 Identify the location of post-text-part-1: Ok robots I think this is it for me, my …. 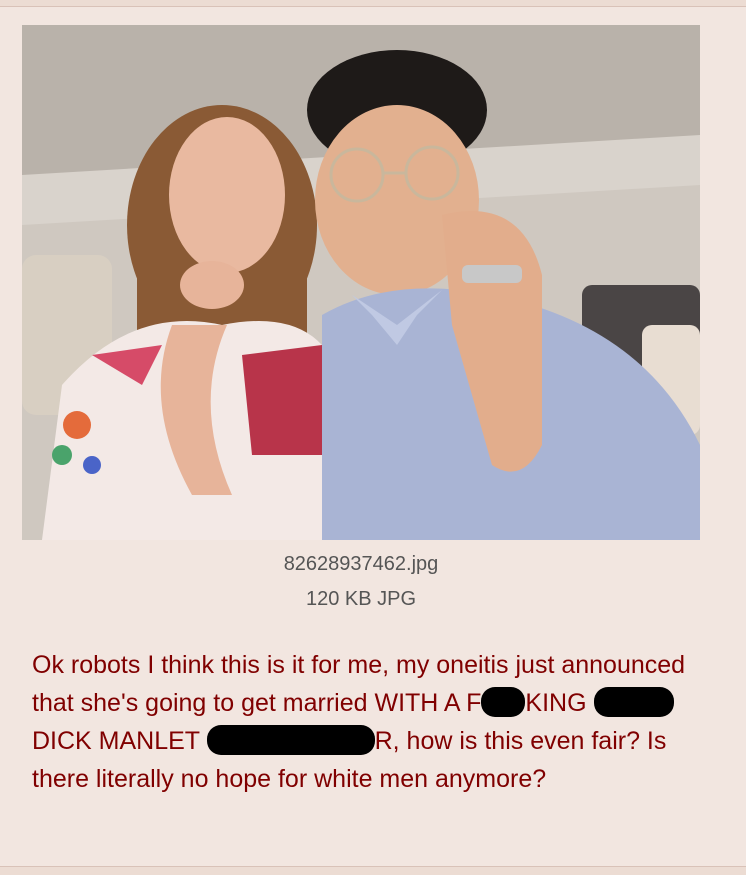
(359, 684).